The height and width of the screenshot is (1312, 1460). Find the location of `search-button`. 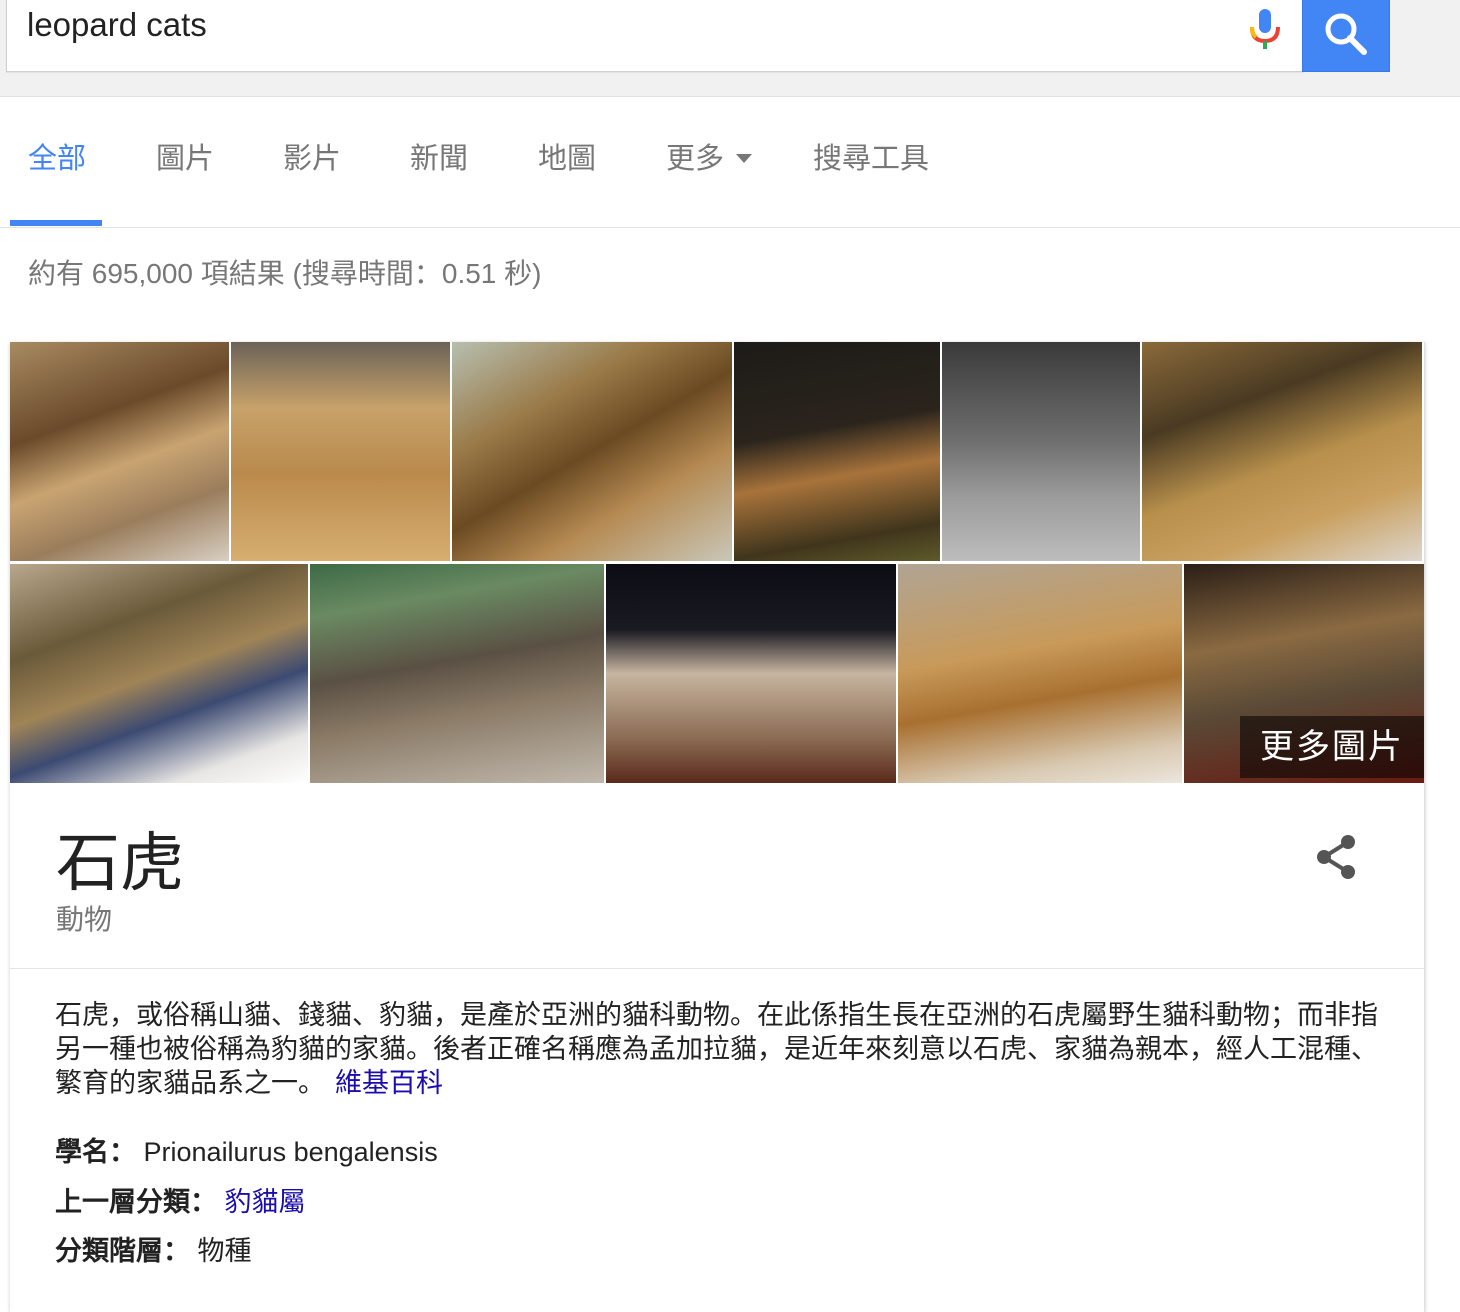

search-button is located at coordinates (1346, 36).